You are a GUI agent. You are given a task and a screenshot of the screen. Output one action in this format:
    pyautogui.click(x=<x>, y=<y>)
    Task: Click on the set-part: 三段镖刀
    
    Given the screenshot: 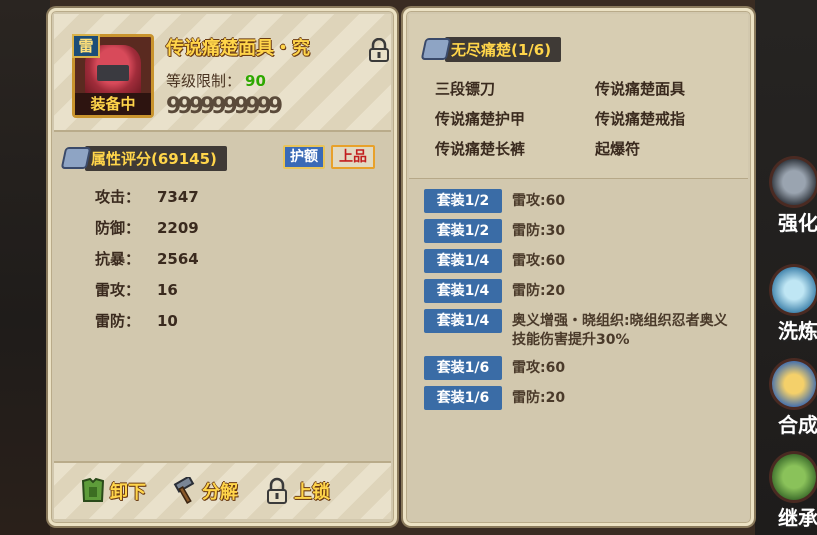 What is the action you would take?
    pyautogui.click(x=465, y=89)
    